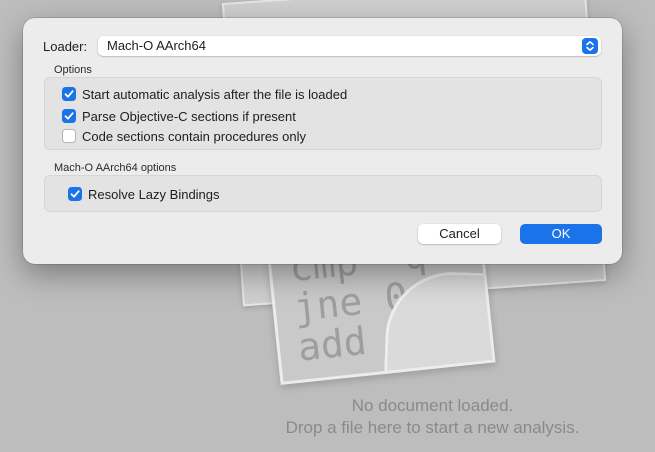 The width and height of the screenshot is (655, 452). What do you see at coordinates (349, 46) in the screenshot?
I see `loader-select: Mach-O AArch64` at bounding box center [349, 46].